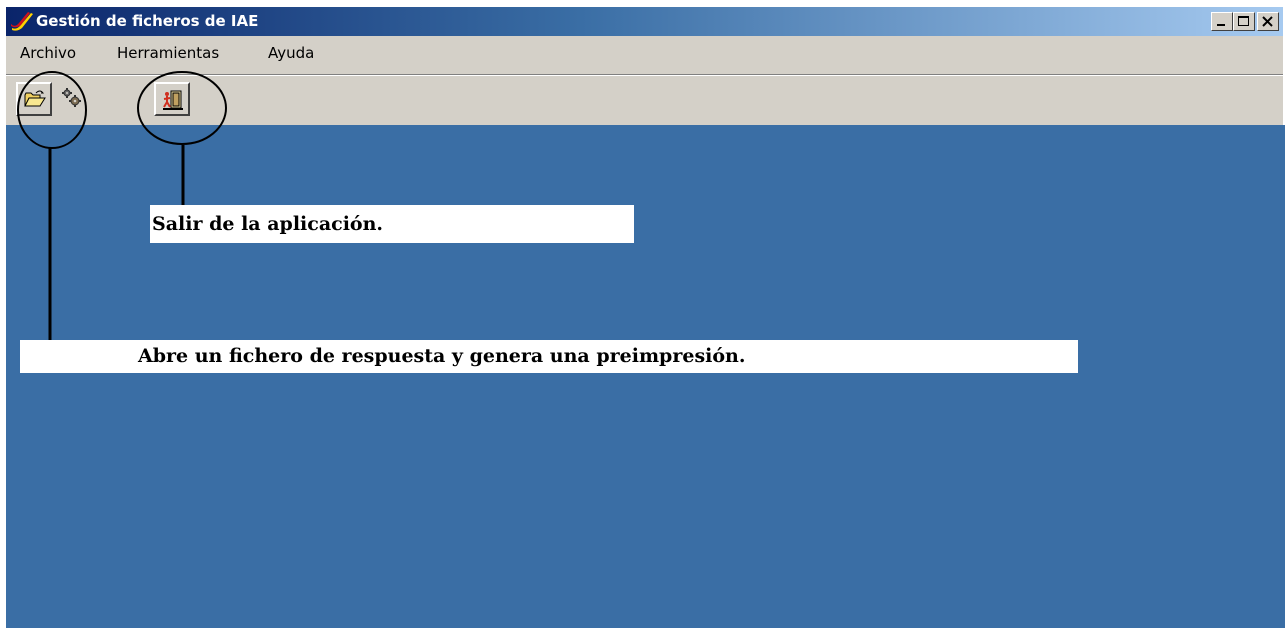  Describe the element at coordinates (48, 53) in the screenshot. I see `menu-archivo: Archivo` at that location.